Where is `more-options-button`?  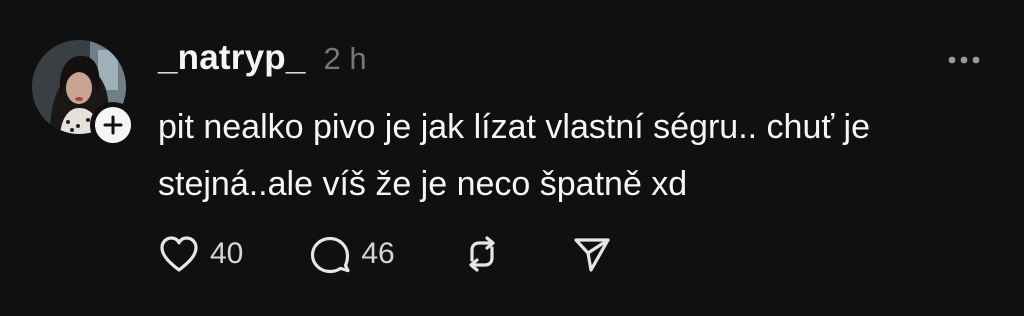
more-options-button is located at coordinates (964, 60).